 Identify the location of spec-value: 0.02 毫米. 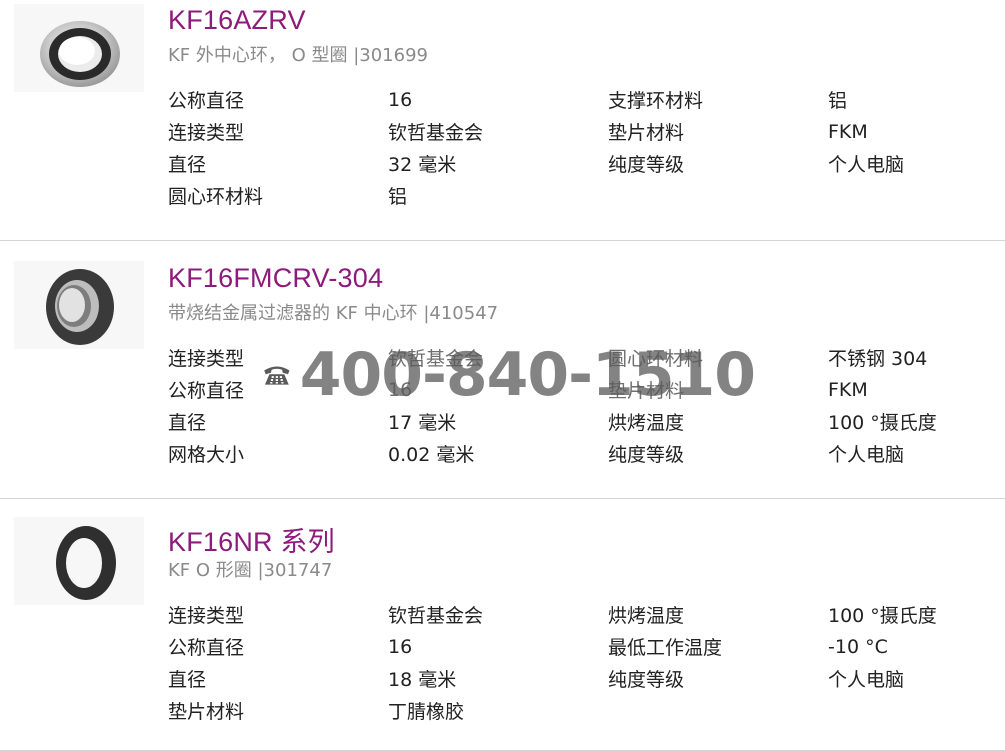
(431, 454).